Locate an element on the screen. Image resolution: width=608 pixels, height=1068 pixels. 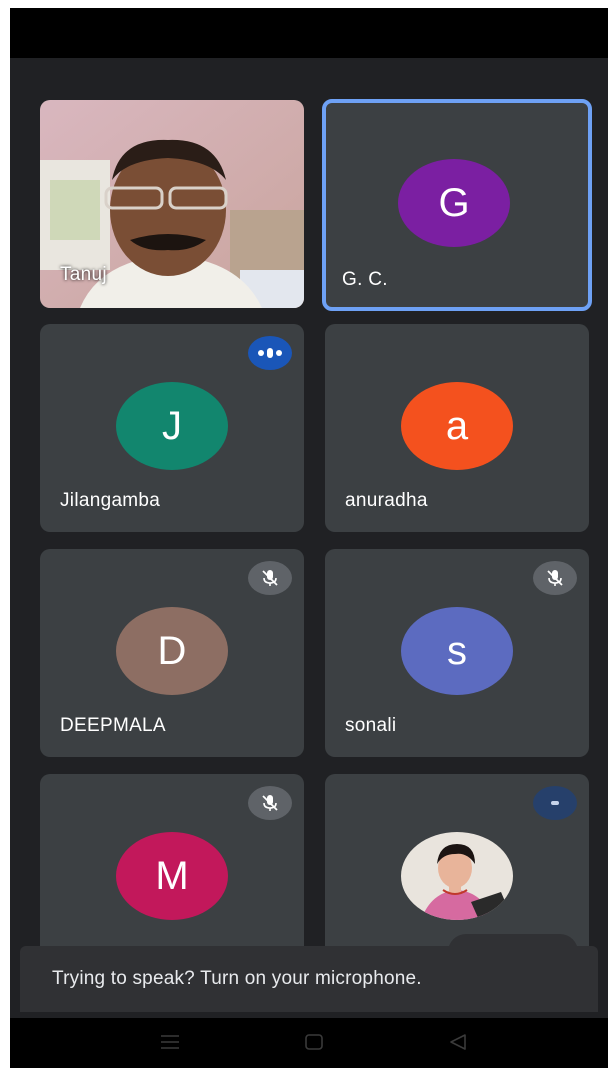
participant-tile-m: M is located at coordinates (172, 864).